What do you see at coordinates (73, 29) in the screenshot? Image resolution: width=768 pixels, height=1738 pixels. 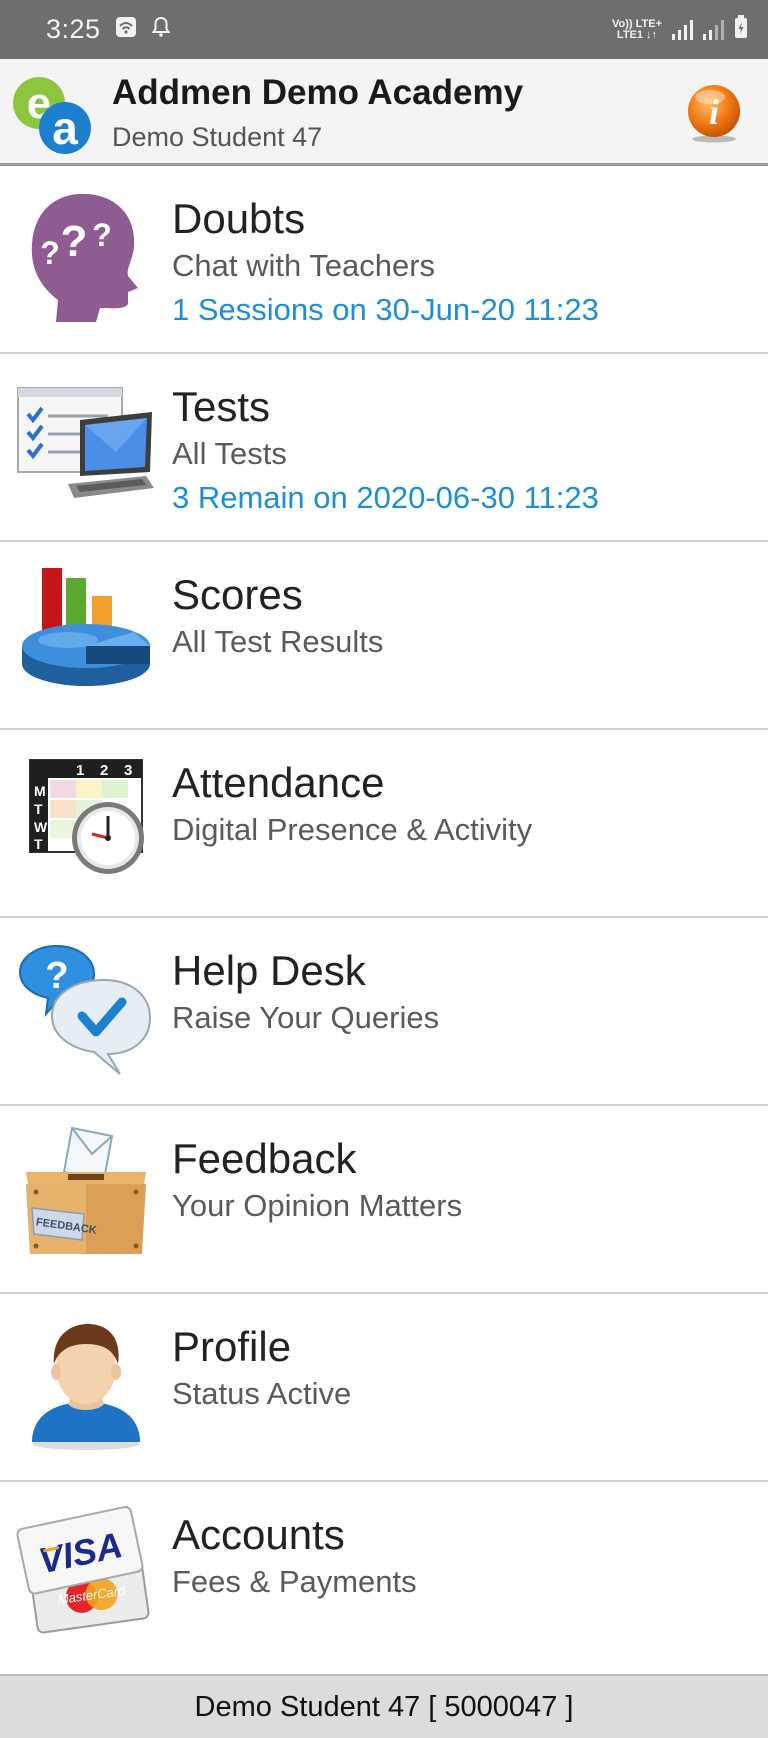 I see `status-time: 3:25` at bounding box center [73, 29].